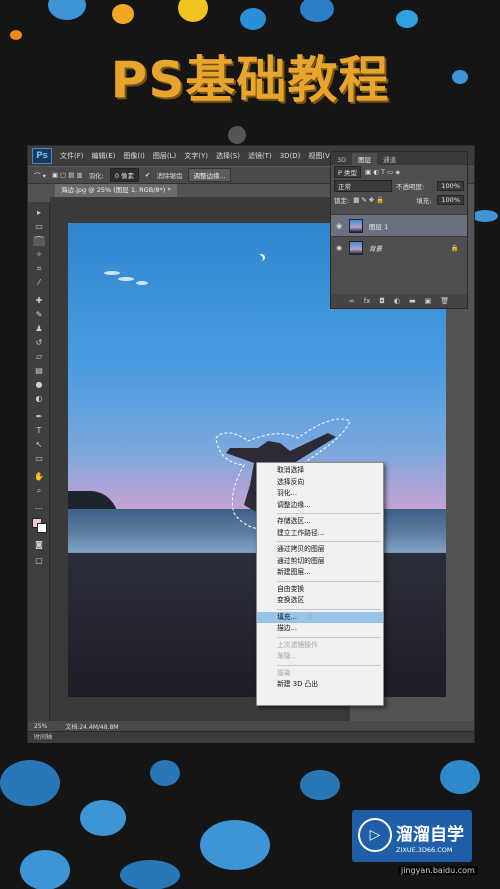 This screenshot has height=889, width=500. What do you see at coordinates (39, 399) in the screenshot?
I see `dodge-tool-icon: ◐` at bounding box center [39, 399].